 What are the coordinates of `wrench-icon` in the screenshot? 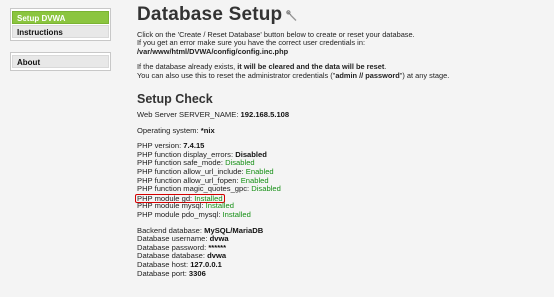 It's located at (292, 15).